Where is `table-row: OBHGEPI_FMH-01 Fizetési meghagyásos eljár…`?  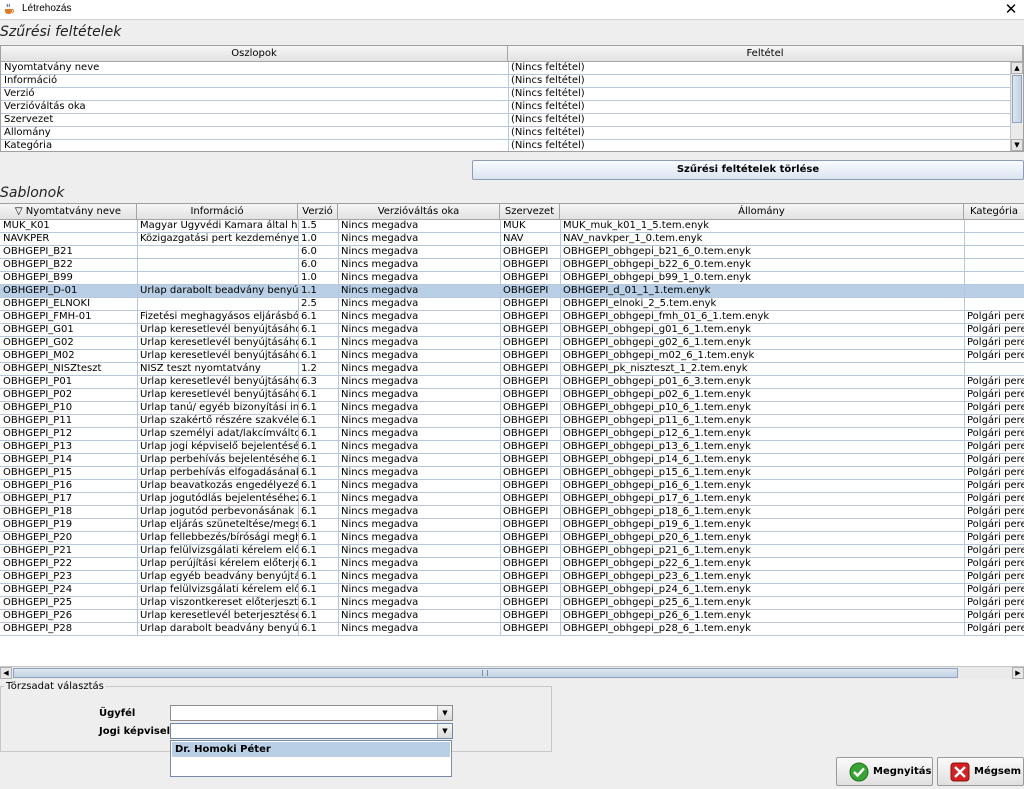
table-row: OBHGEPI_FMH-01 Fizetési meghagyásos eljár… is located at coordinates (512, 317).